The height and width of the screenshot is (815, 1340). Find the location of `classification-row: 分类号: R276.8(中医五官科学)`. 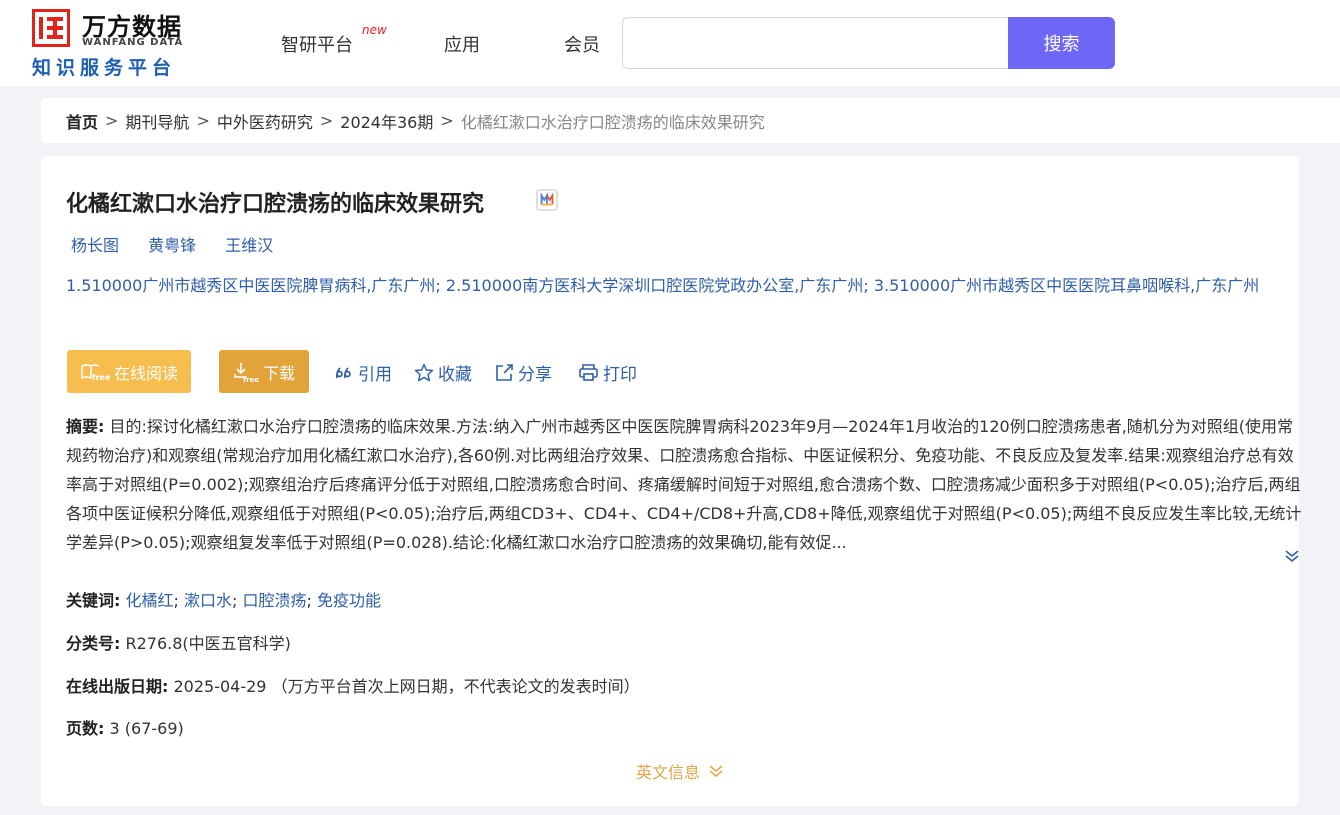

classification-row: 分类号: R276.8(中医五官科学) is located at coordinates (178, 642).